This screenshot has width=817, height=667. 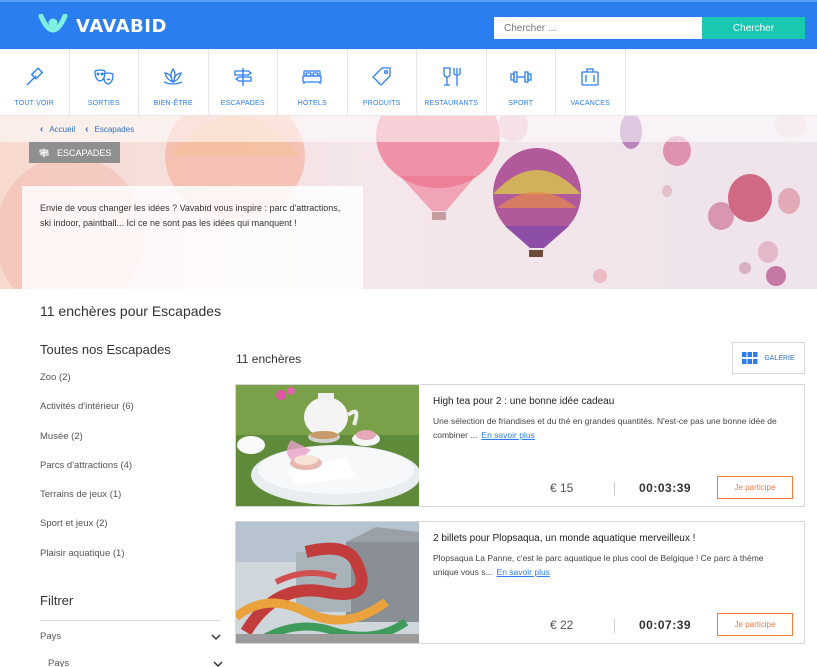 I want to click on category-label: RESTAURANTS, so click(x=451, y=103).